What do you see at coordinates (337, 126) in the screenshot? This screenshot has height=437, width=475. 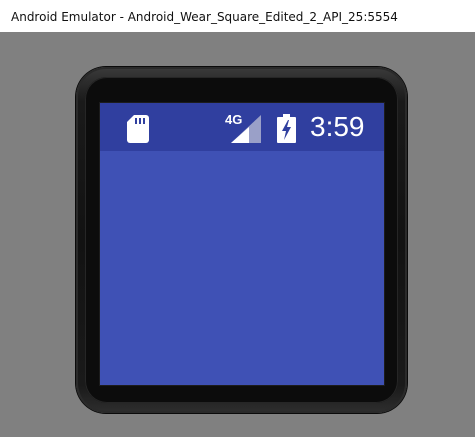 I see `status-clock: 3:59` at bounding box center [337, 126].